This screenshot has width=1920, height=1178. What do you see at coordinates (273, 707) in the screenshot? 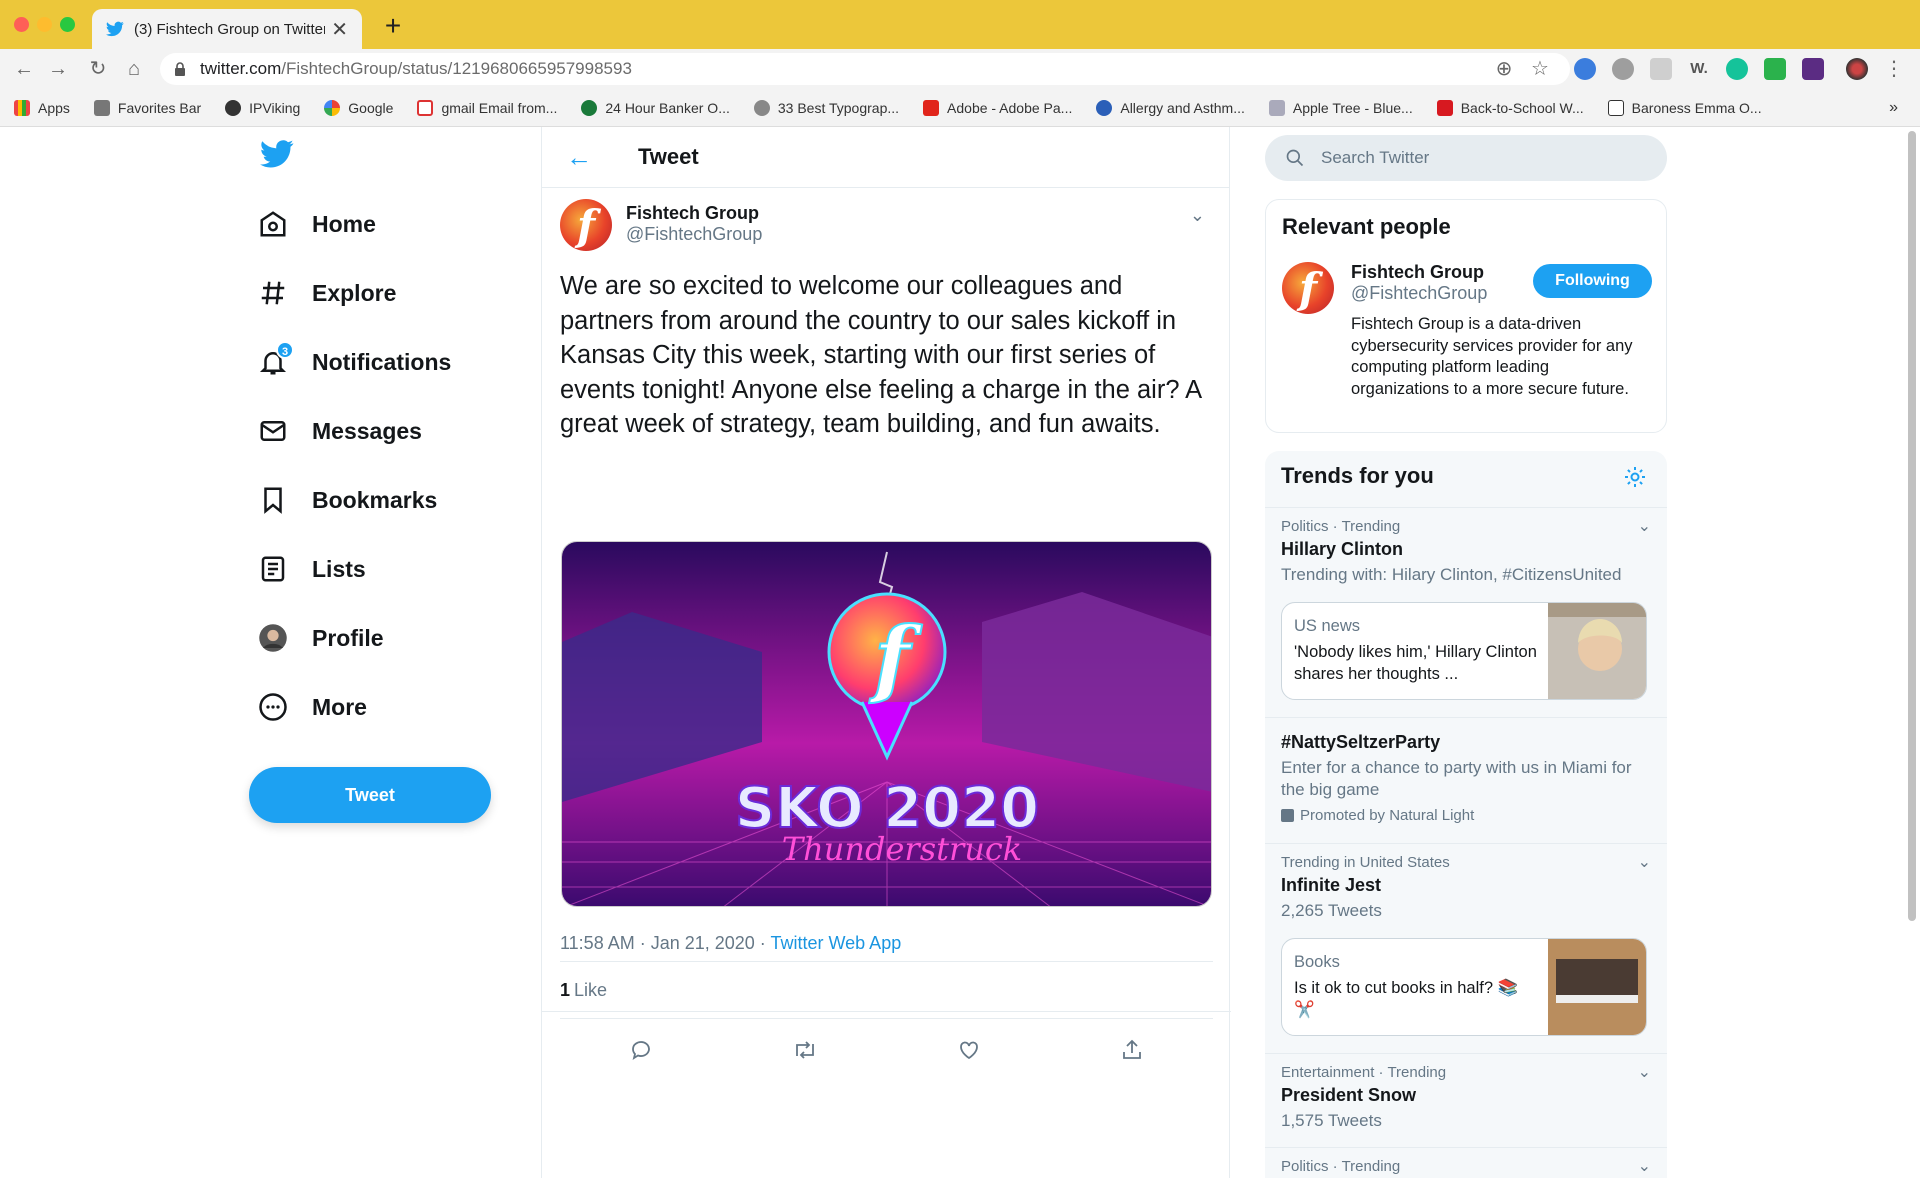
I see `more-icon` at bounding box center [273, 707].